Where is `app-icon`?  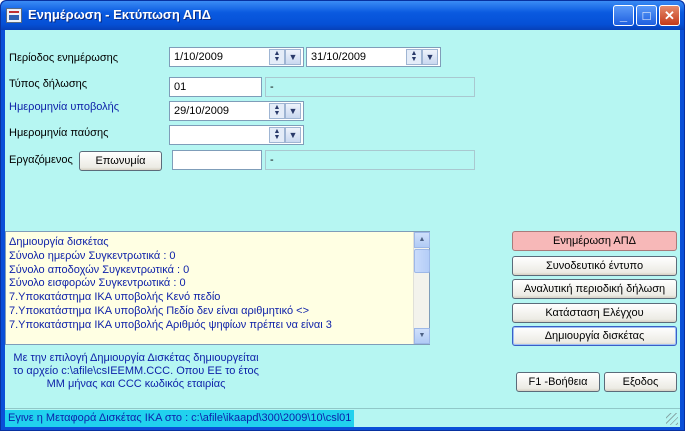 app-icon is located at coordinates (14, 15).